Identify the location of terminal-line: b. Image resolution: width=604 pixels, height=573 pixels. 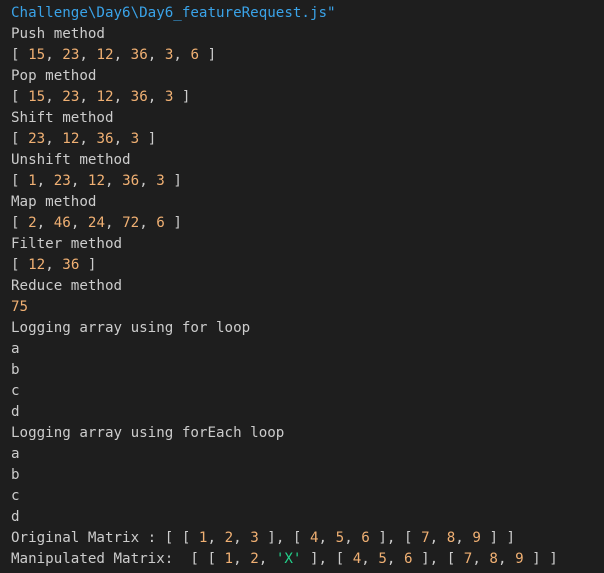
(307, 475).